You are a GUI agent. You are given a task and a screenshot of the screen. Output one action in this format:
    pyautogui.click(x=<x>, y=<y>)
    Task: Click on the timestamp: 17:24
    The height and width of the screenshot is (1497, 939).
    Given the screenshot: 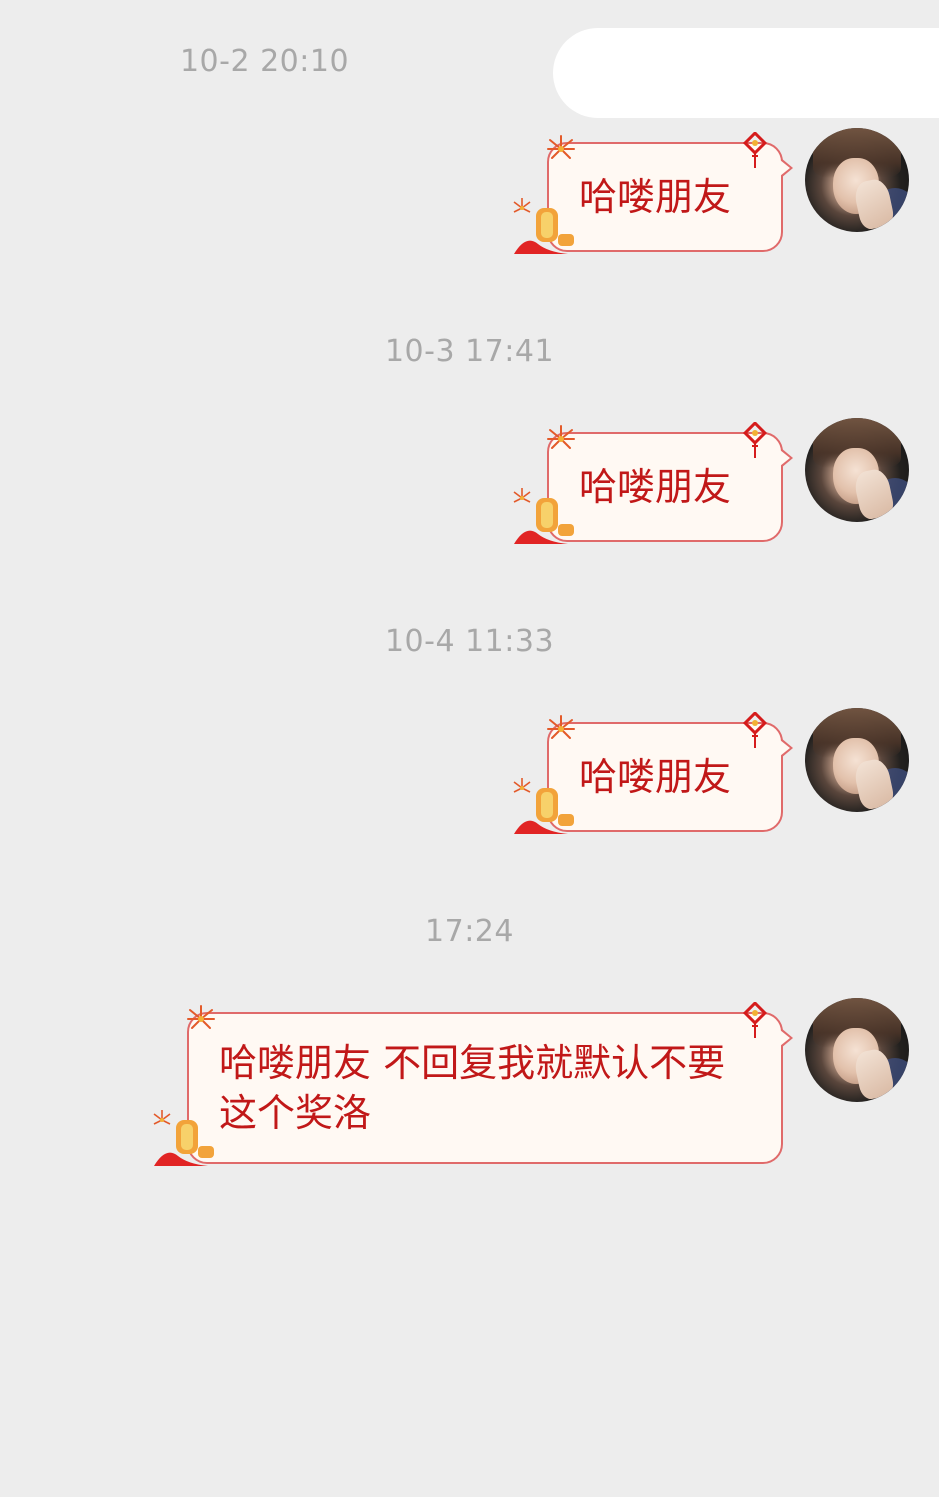 What is the action you would take?
    pyautogui.click(x=469, y=932)
    